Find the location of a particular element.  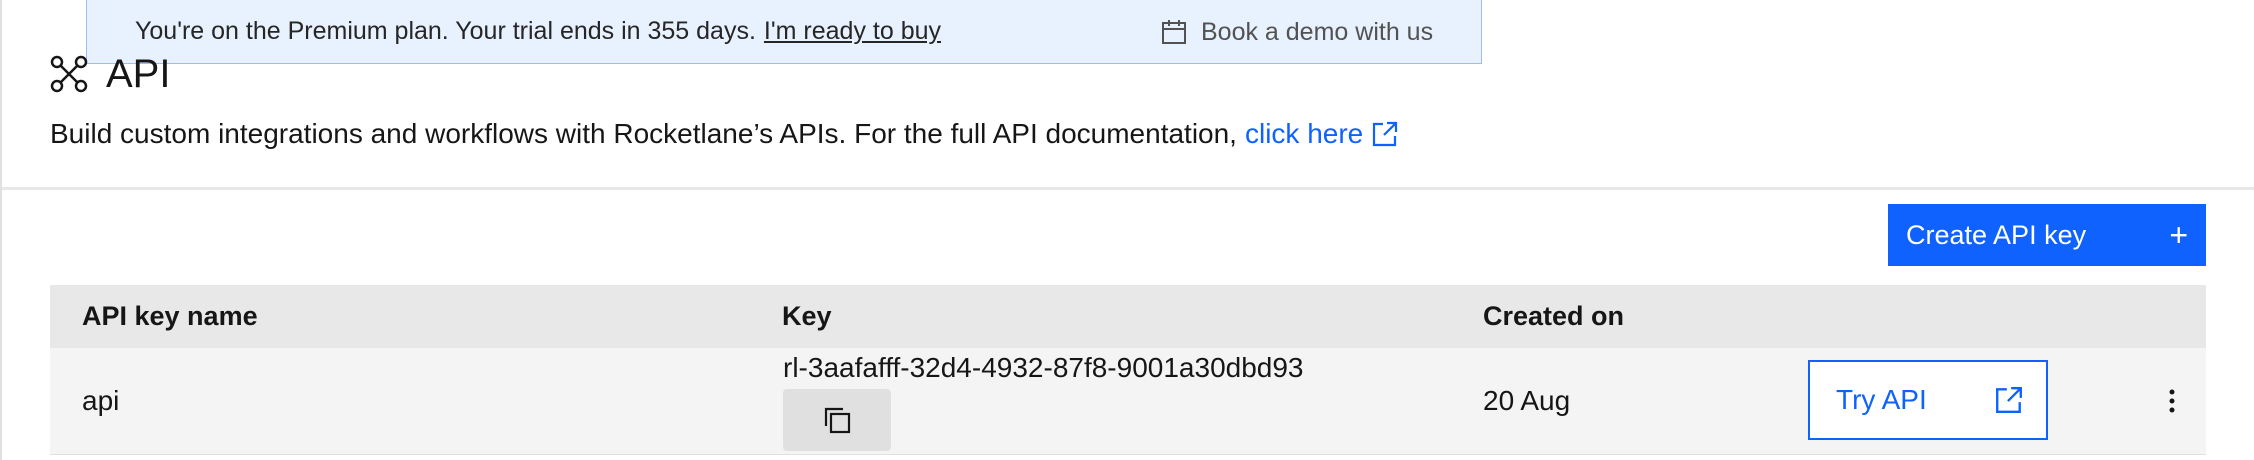

left-border is located at coordinates (1, 230).